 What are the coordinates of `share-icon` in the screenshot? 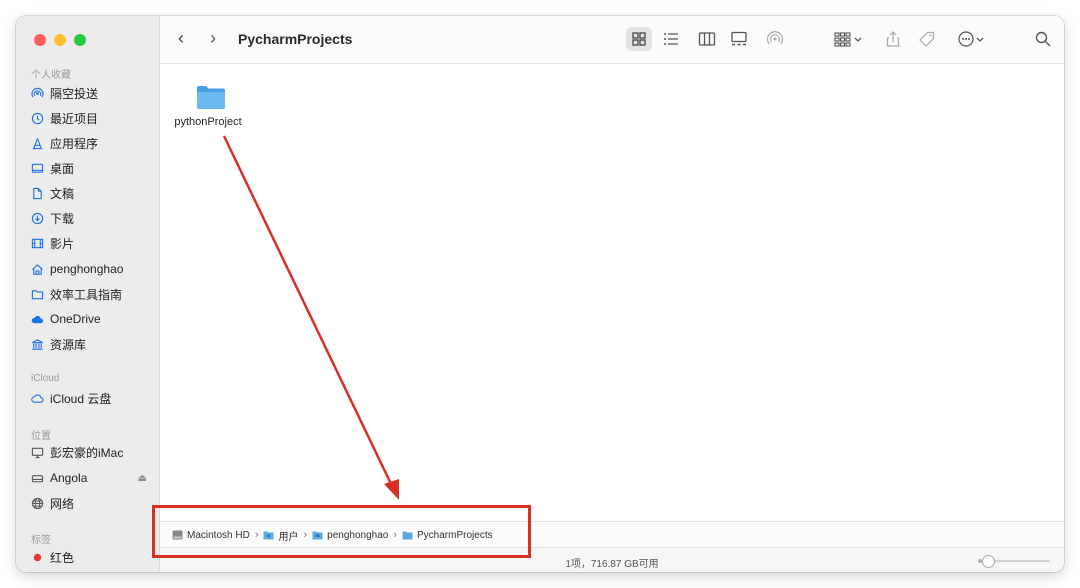 It's located at (893, 39).